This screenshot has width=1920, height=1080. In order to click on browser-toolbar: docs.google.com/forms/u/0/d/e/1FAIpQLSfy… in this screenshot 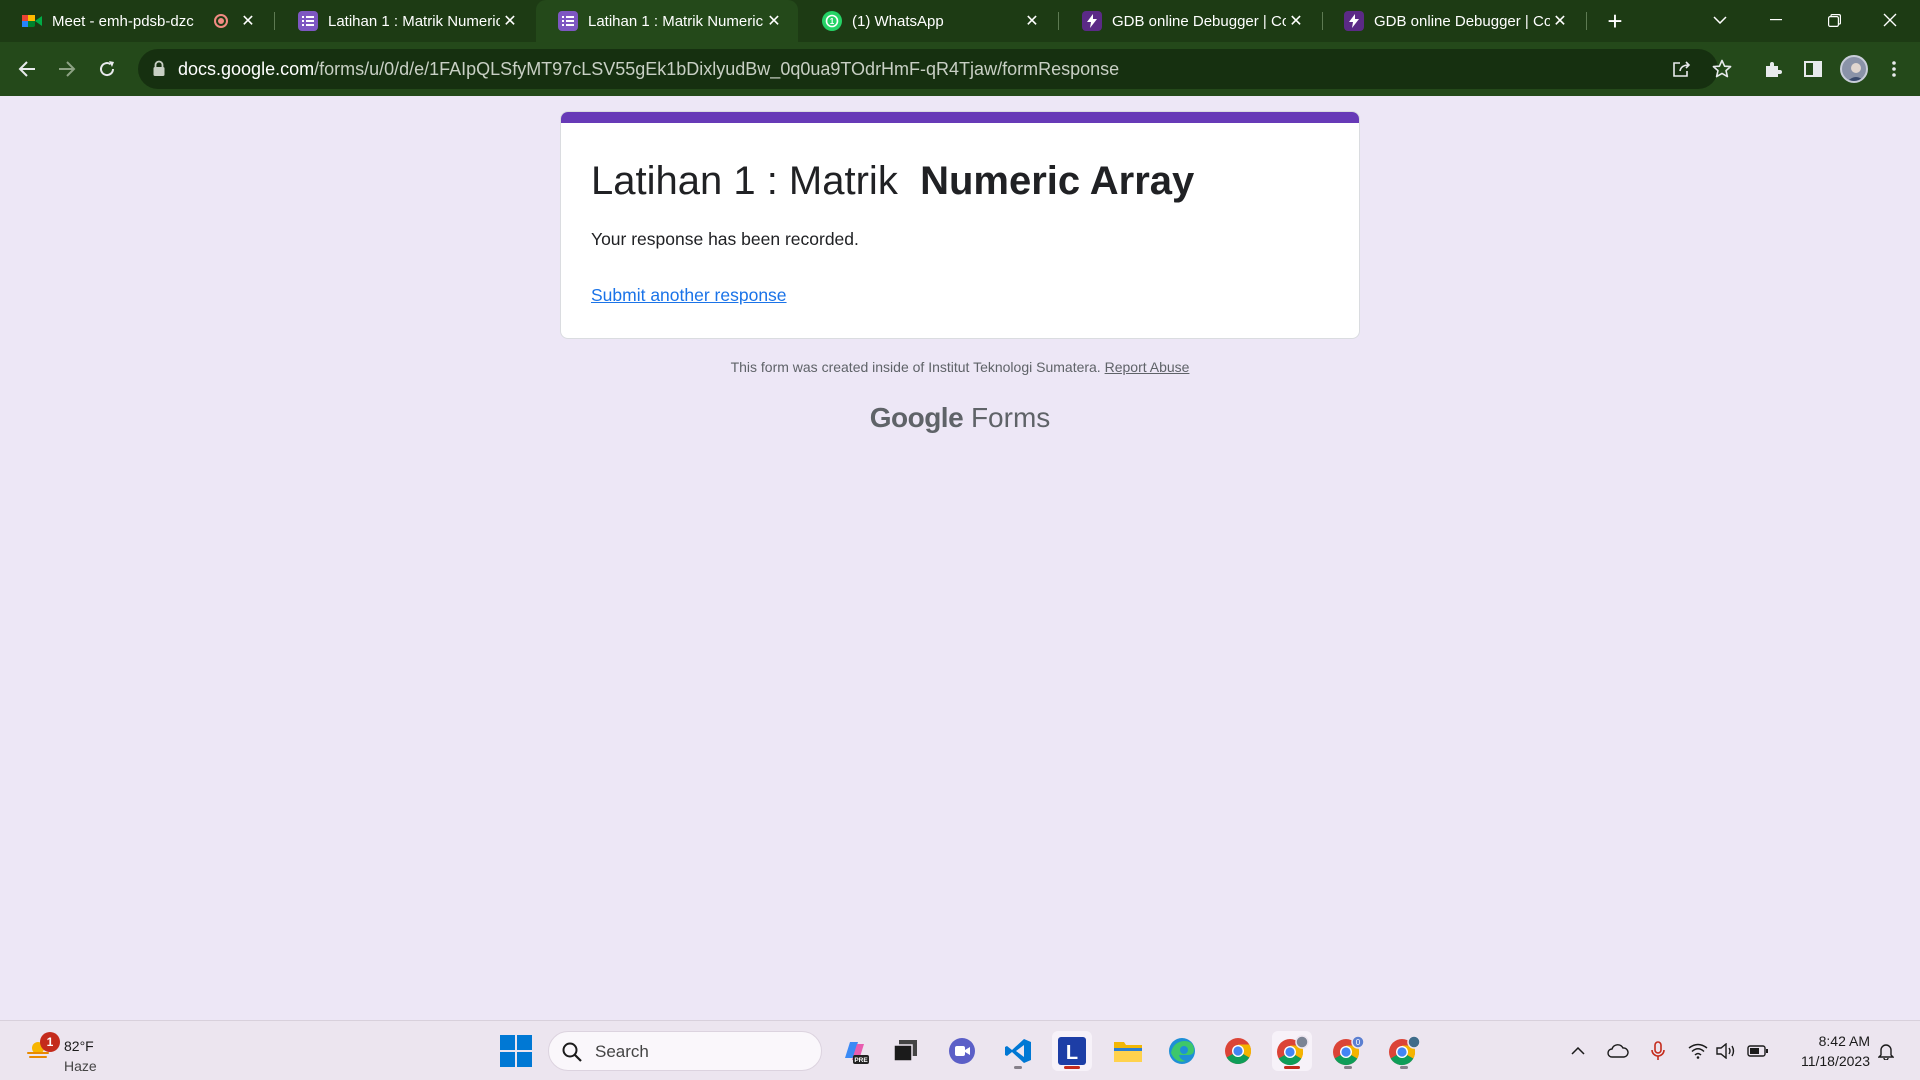, I will do `click(960, 69)`.